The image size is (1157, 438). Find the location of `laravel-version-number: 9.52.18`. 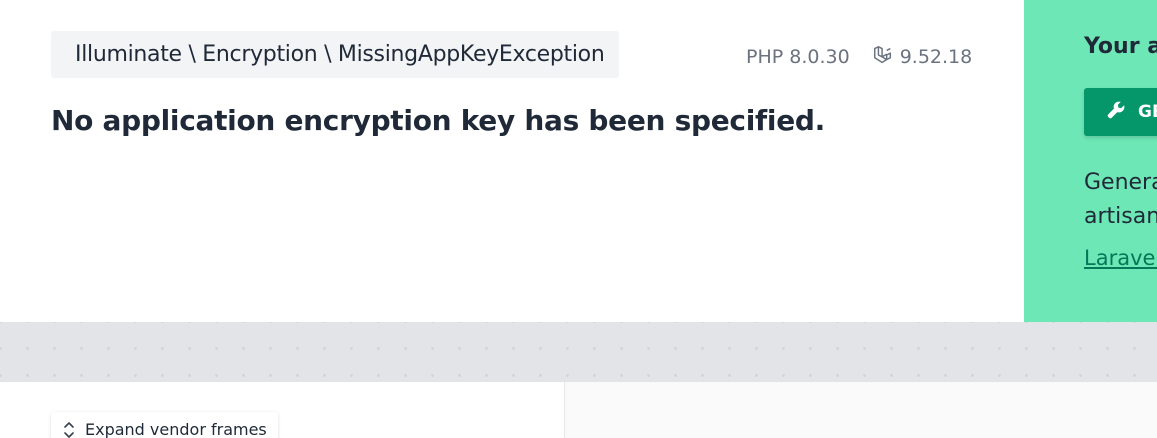

laravel-version-number: 9.52.18 is located at coordinates (936, 57).